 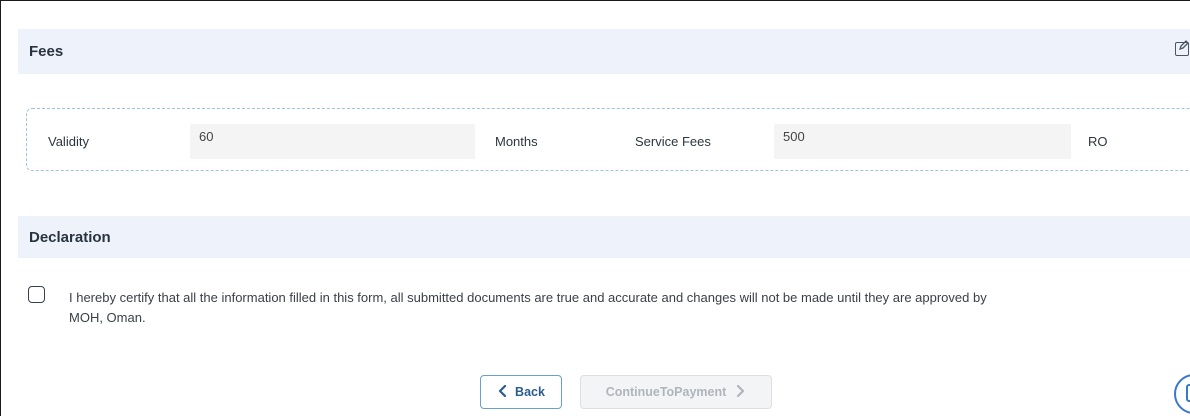 I want to click on chevron-right-icon, so click(x=736, y=392).